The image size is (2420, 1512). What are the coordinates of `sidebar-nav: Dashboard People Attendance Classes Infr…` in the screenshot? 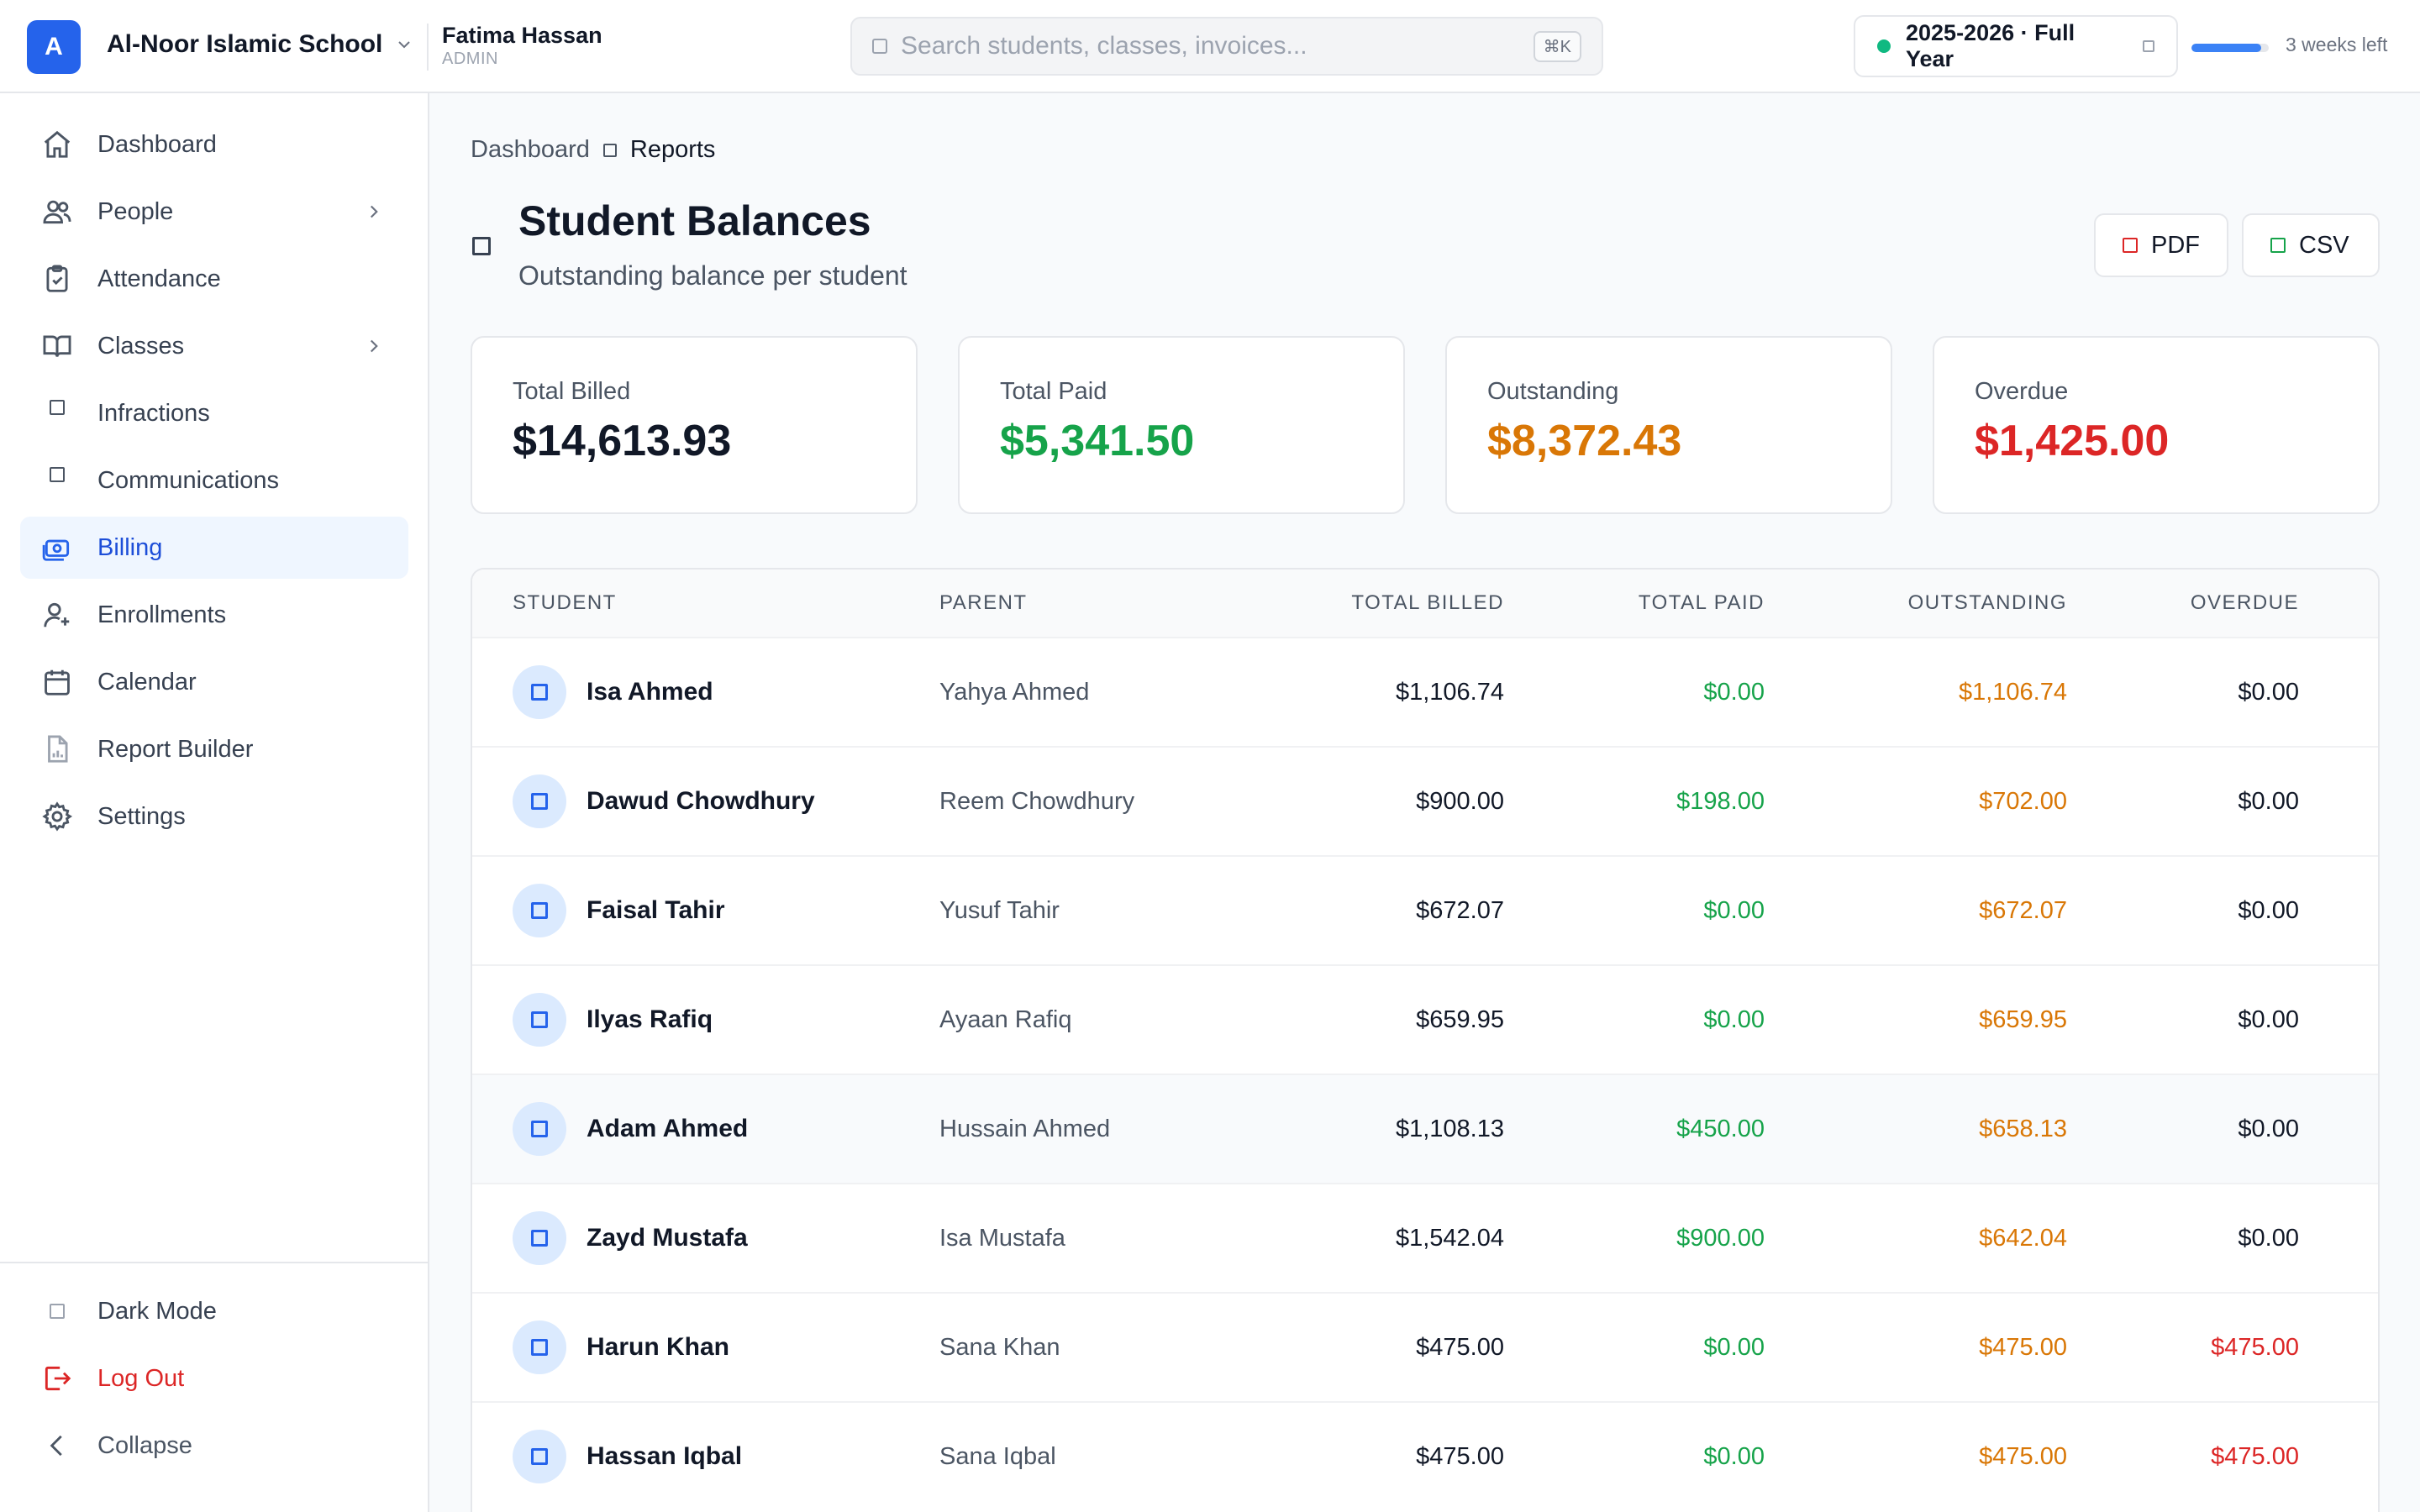 It's located at (214, 483).